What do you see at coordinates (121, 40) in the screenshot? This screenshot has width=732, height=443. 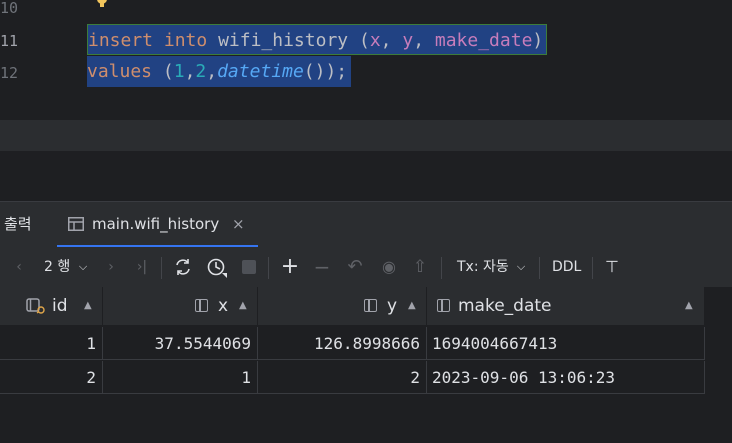 I see `keyword-insert: insert` at bounding box center [121, 40].